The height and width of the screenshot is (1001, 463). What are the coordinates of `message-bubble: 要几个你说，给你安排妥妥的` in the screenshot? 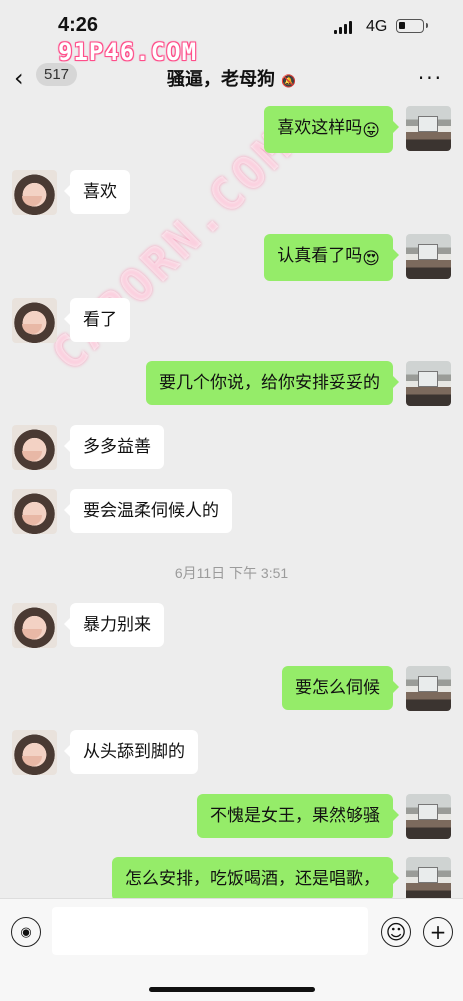 It's located at (272, 383).